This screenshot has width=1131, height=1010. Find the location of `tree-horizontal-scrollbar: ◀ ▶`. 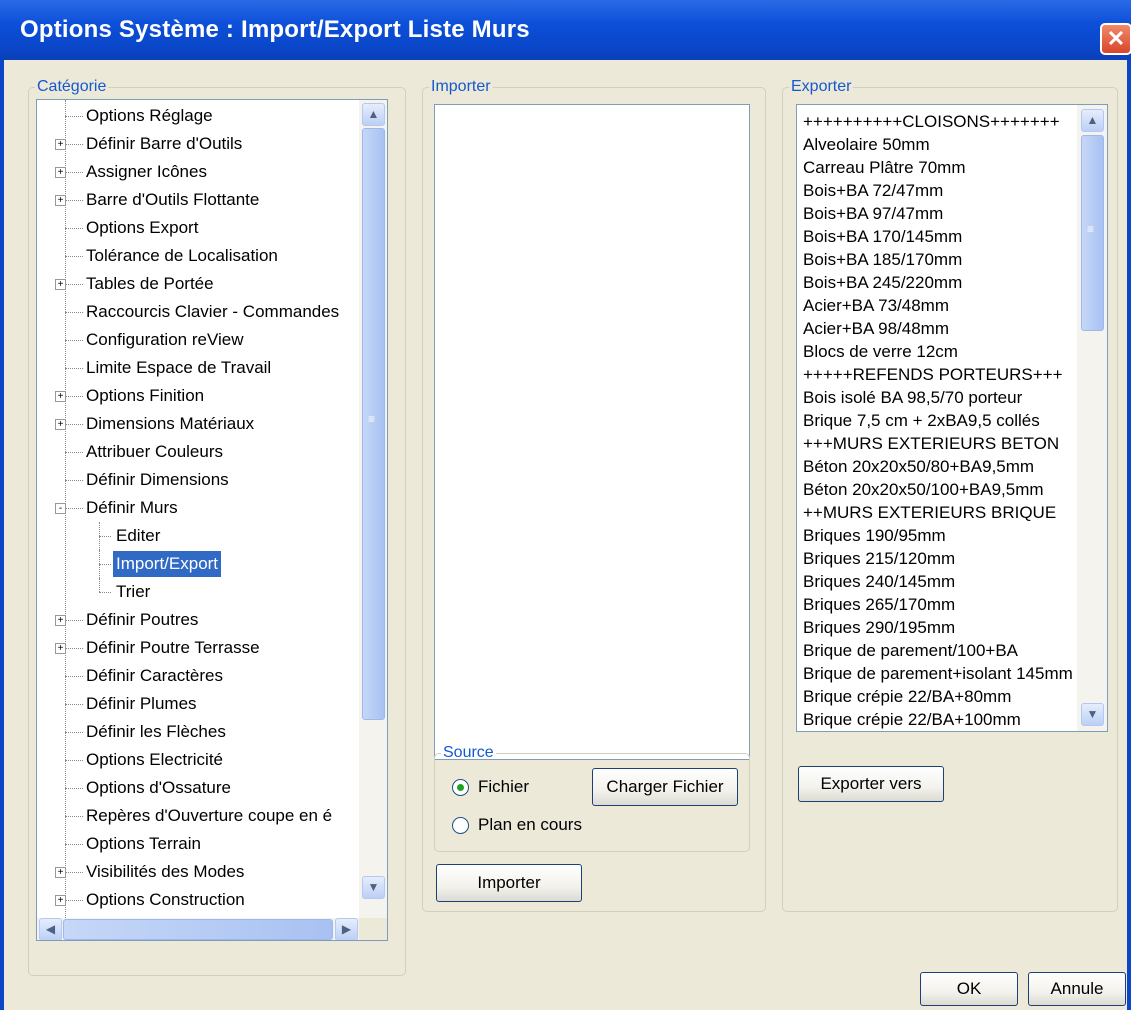

tree-horizontal-scrollbar: ◀ ▶ is located at coordinates (198, 929).